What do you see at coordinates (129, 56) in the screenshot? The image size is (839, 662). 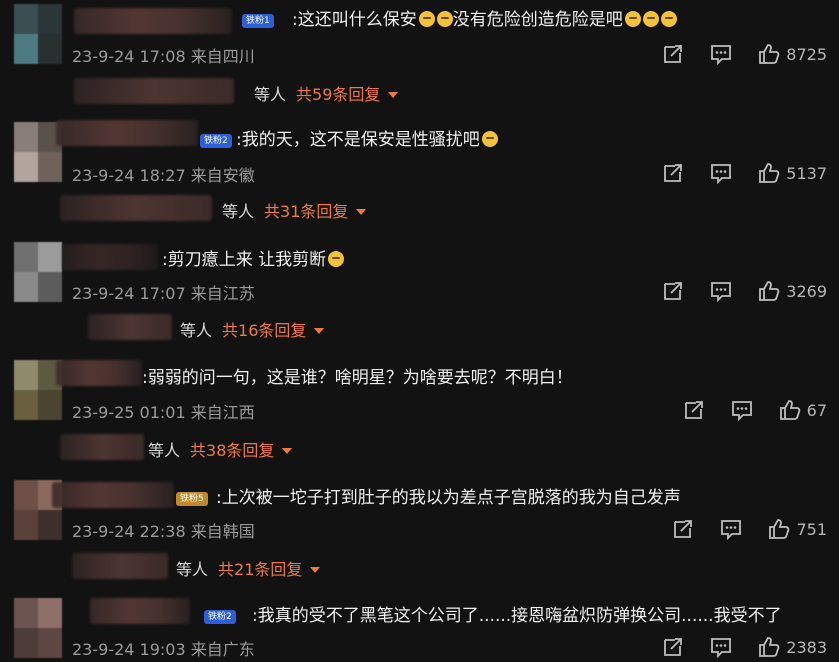 I see `timestamp: 23-9-24 17:08` at bounding box center [129, 56].